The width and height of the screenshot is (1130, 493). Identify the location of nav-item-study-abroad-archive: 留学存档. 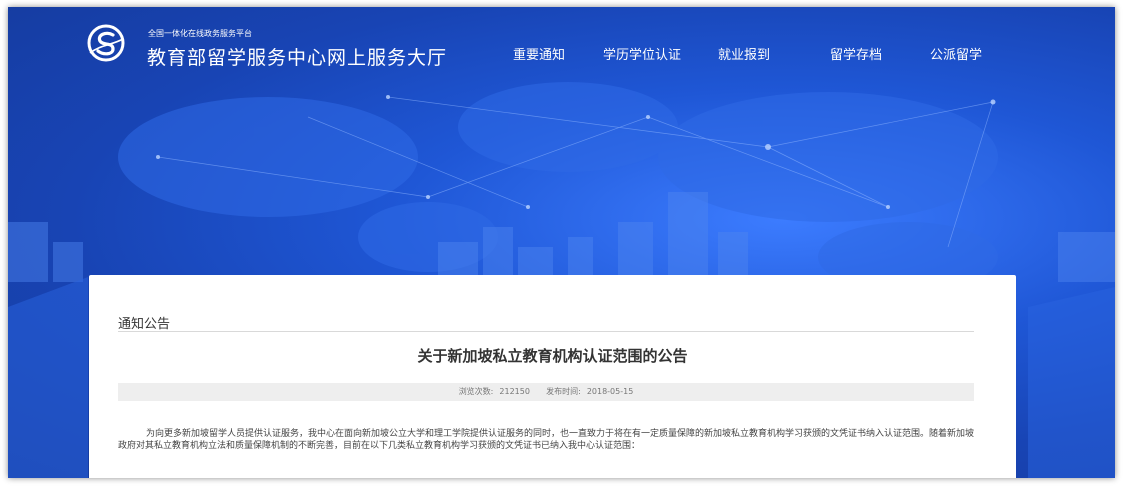
(856, 53).